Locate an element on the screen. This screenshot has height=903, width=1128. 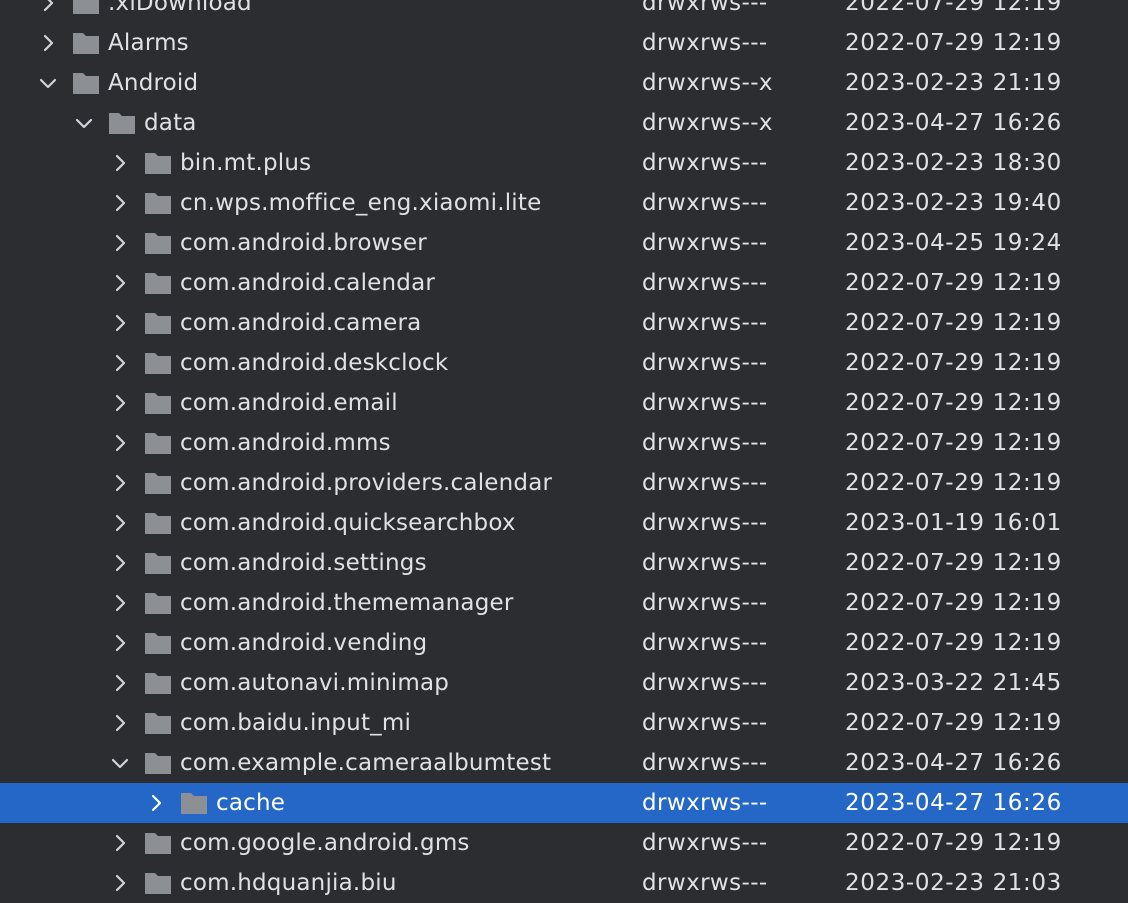
row-name: bin.mt.plus is located at coordinates (246, 163).